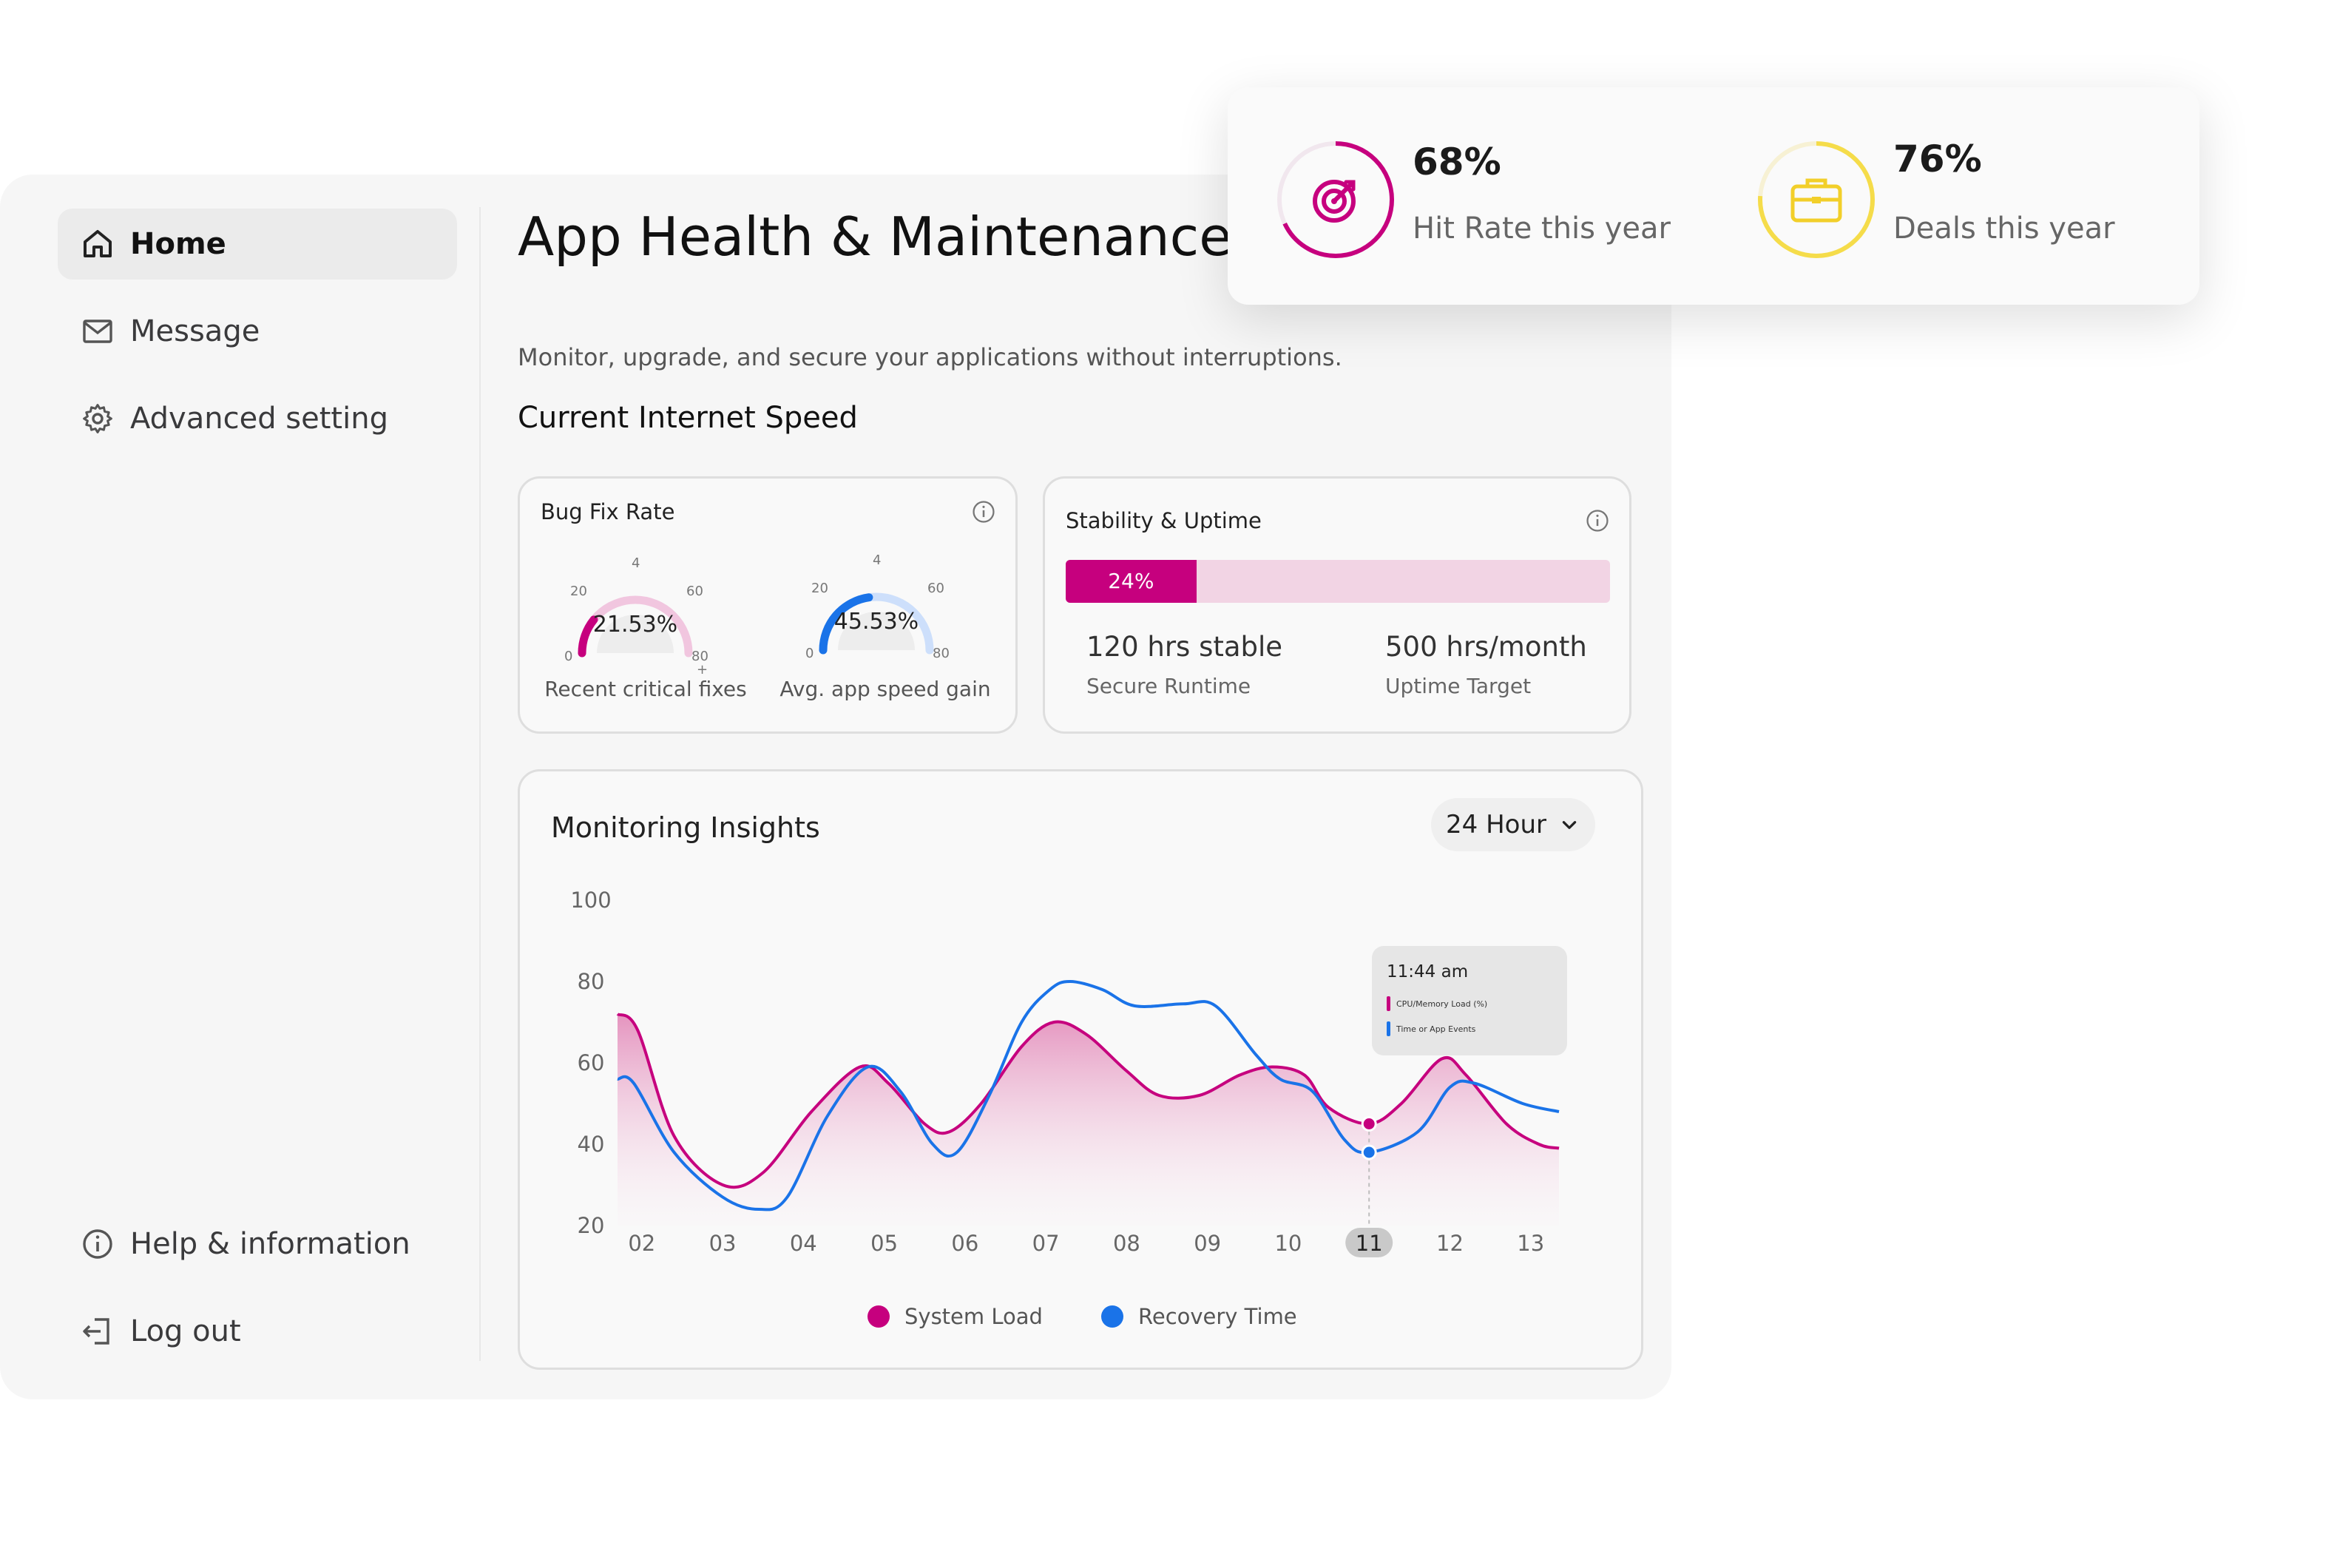  I want to click on gauge-tick: +, so click(702, 669).